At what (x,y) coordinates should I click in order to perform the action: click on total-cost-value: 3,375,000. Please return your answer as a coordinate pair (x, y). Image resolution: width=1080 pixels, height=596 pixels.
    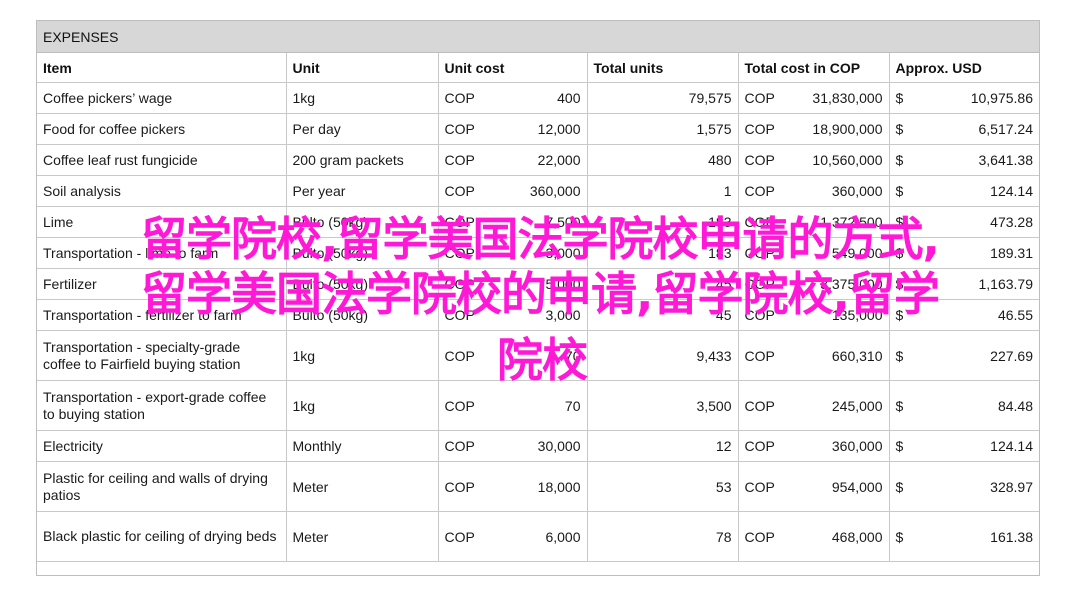
    Looking at the image, I should click on (851, 284).